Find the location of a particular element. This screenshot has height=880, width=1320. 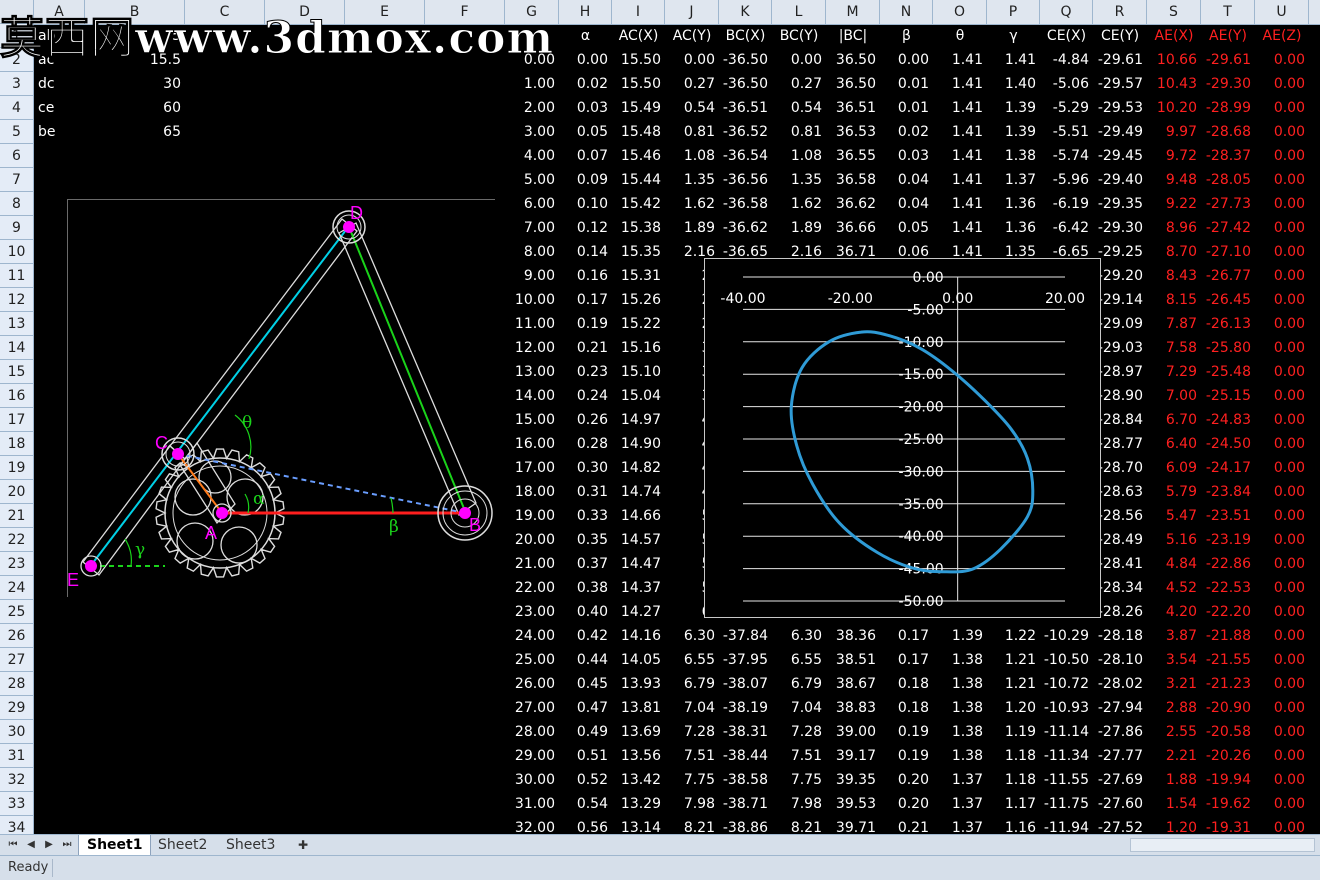

table-data-cell: 1.21 is located at coordinates (1013, 660).